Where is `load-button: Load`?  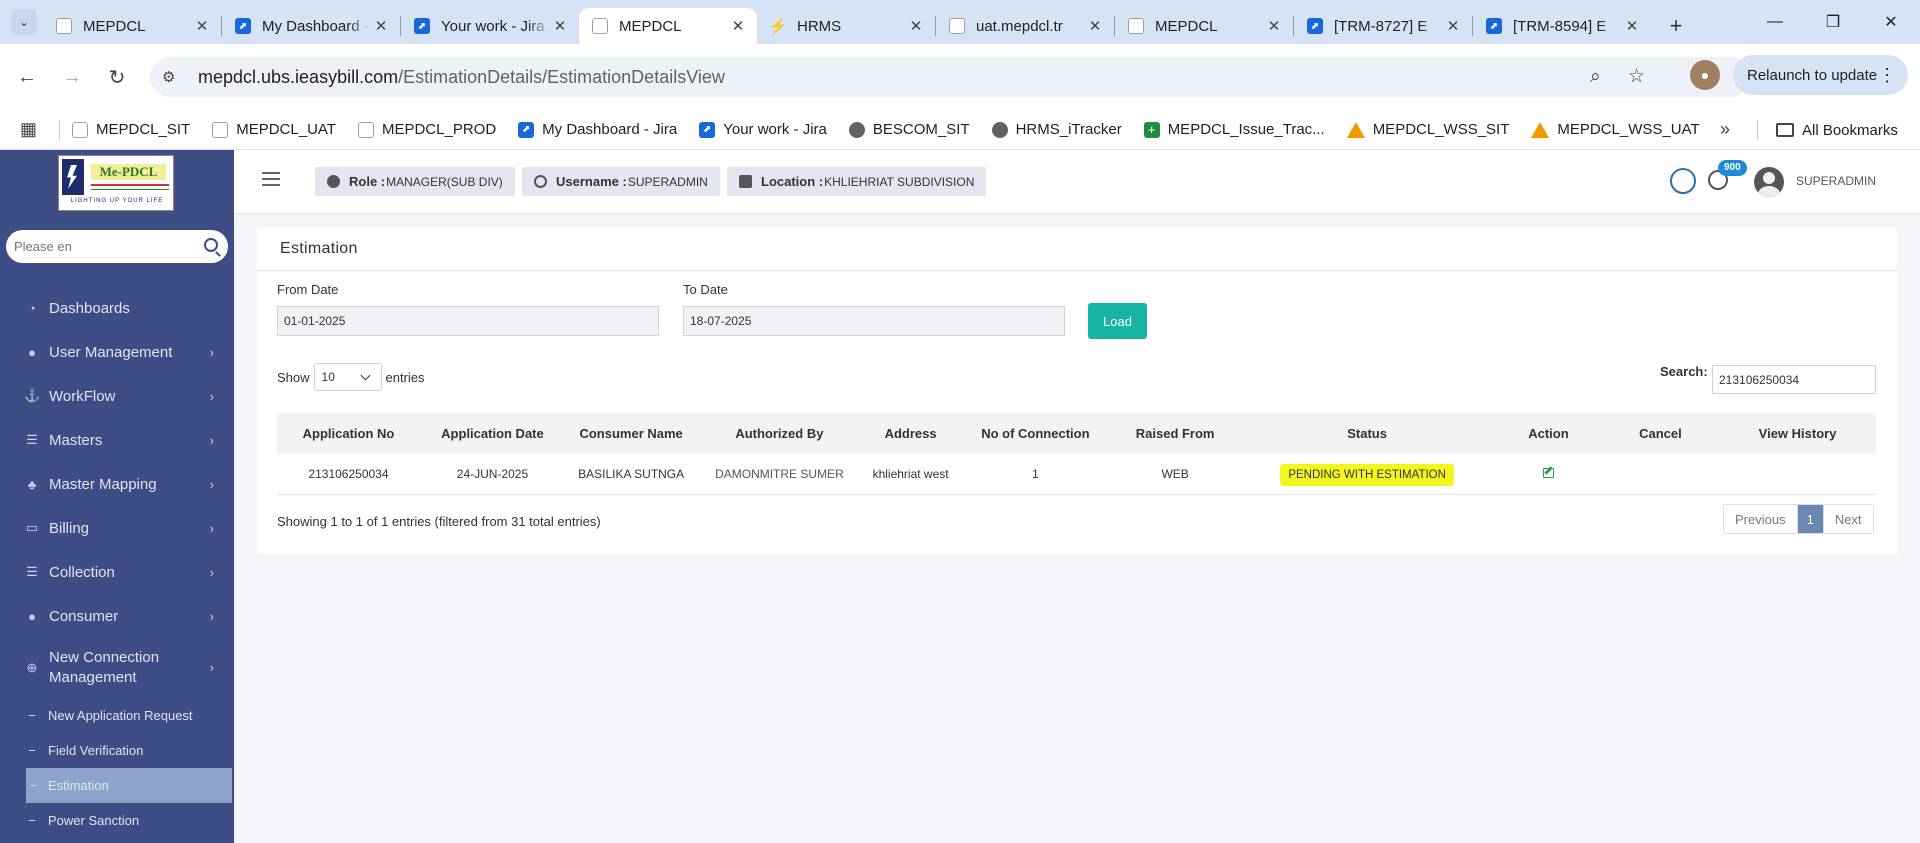
load-button: Load is located at coordinates (1117, 321).